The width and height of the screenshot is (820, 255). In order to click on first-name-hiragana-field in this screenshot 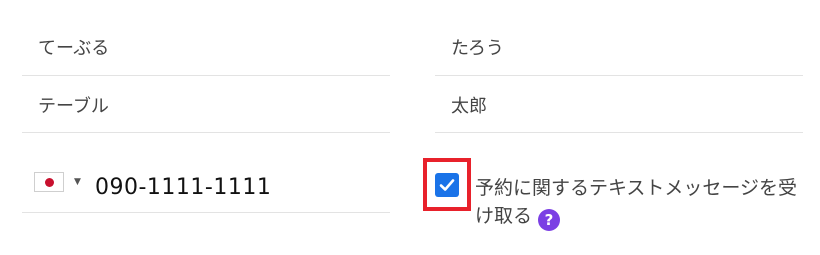, I will do `click(206, 47)`.